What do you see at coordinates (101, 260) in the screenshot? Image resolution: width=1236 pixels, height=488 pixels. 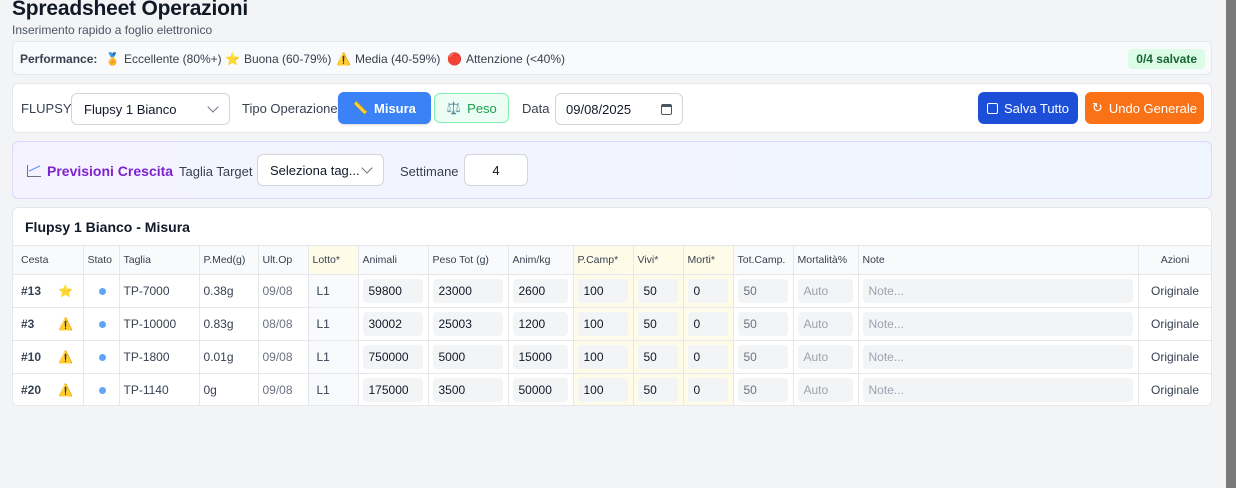 I see `column-header: Stato` at bounding box center [101, 260].